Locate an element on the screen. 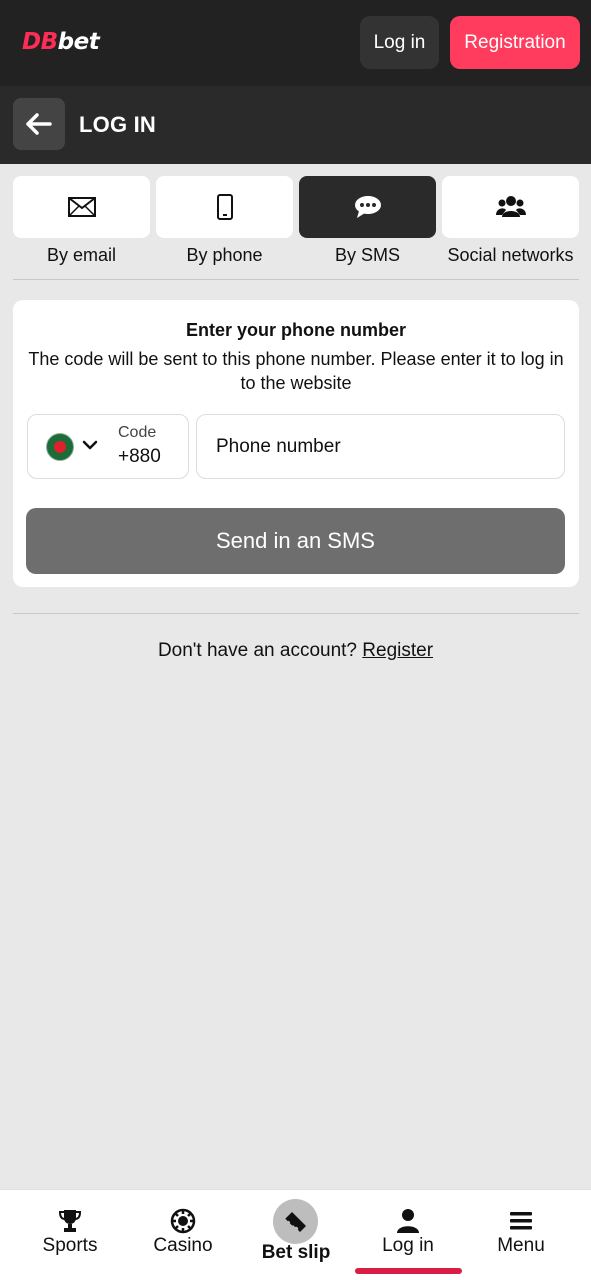 This screenshot has height=1280, width=591. country-code-select: Code +880 is located at coordinates (108, 446).